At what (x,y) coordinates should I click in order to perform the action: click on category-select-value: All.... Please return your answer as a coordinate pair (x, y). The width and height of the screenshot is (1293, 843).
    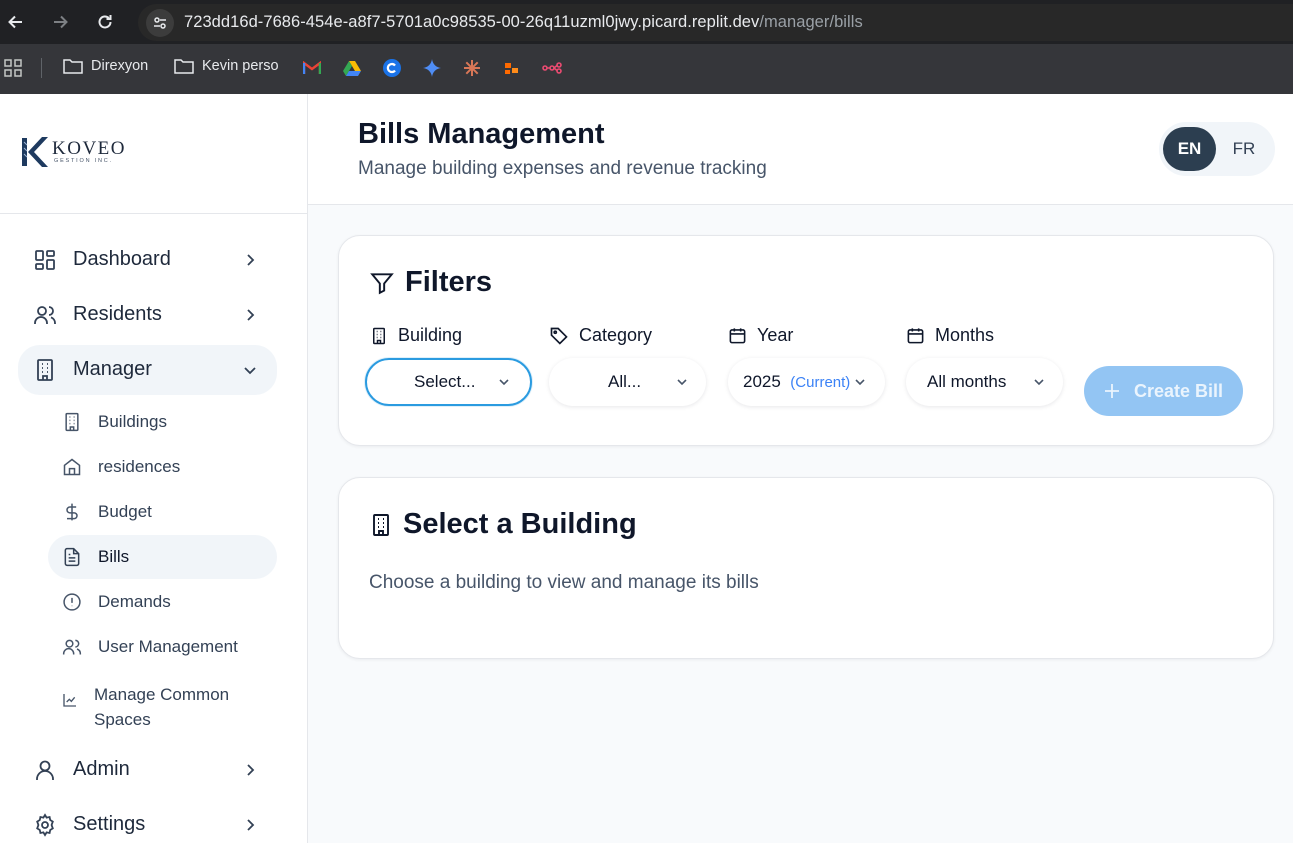
    Looking at the image, I should click on (625, 381).